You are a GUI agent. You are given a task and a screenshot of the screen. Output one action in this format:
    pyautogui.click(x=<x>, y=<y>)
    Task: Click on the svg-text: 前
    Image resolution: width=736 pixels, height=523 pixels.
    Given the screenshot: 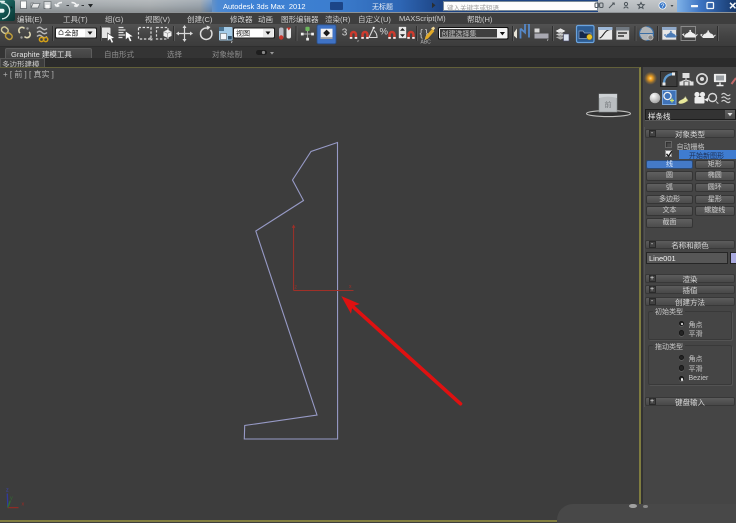 What is the action you would take?
    pyautogui.click(x=608, y=104)
    